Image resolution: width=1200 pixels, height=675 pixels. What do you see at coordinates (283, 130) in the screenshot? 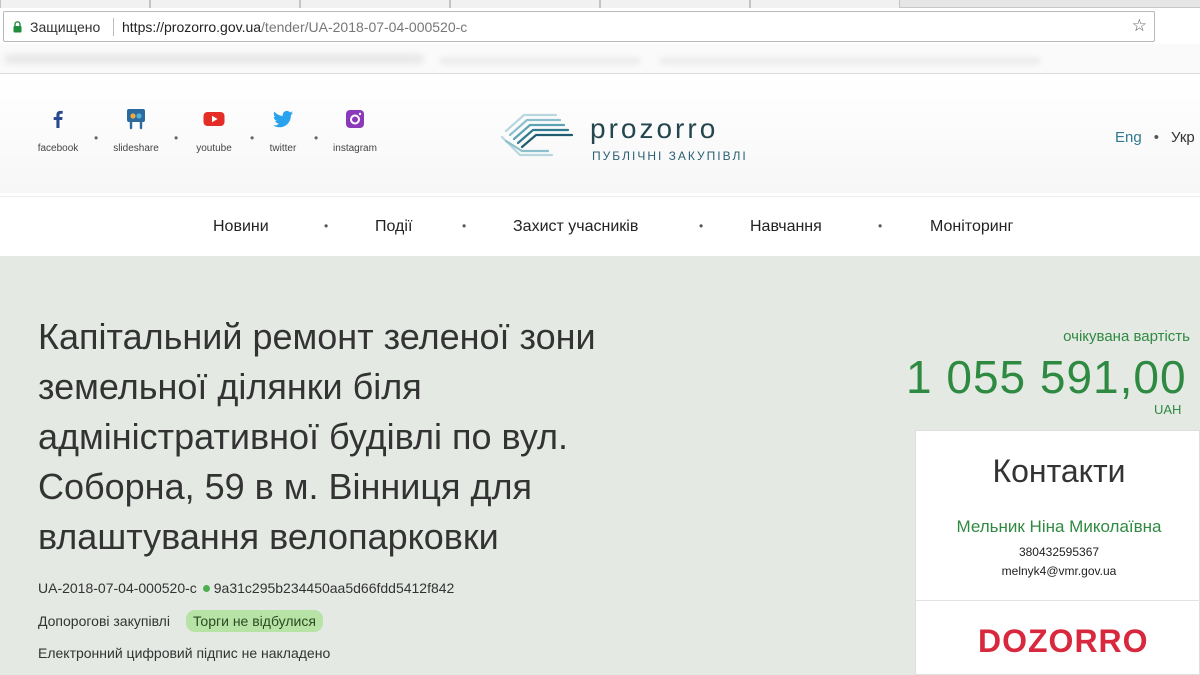
I see `social-twitter: twitter` at bounding box center [283, 130].